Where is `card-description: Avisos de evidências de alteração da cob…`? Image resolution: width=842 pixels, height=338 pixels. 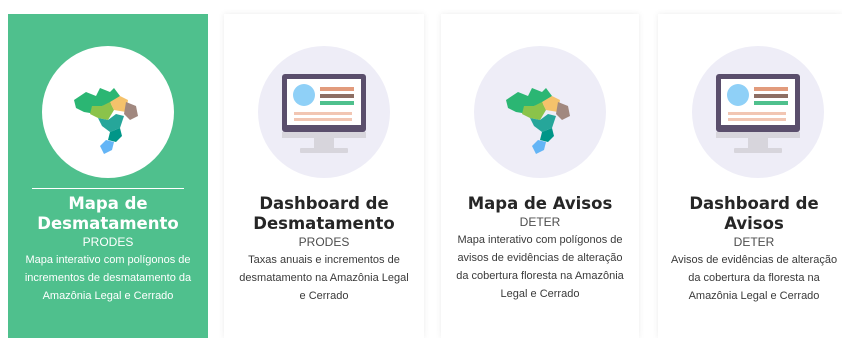
card-description: Avisos de evidências de alteração da cob… is located at coordinates (754, 278).